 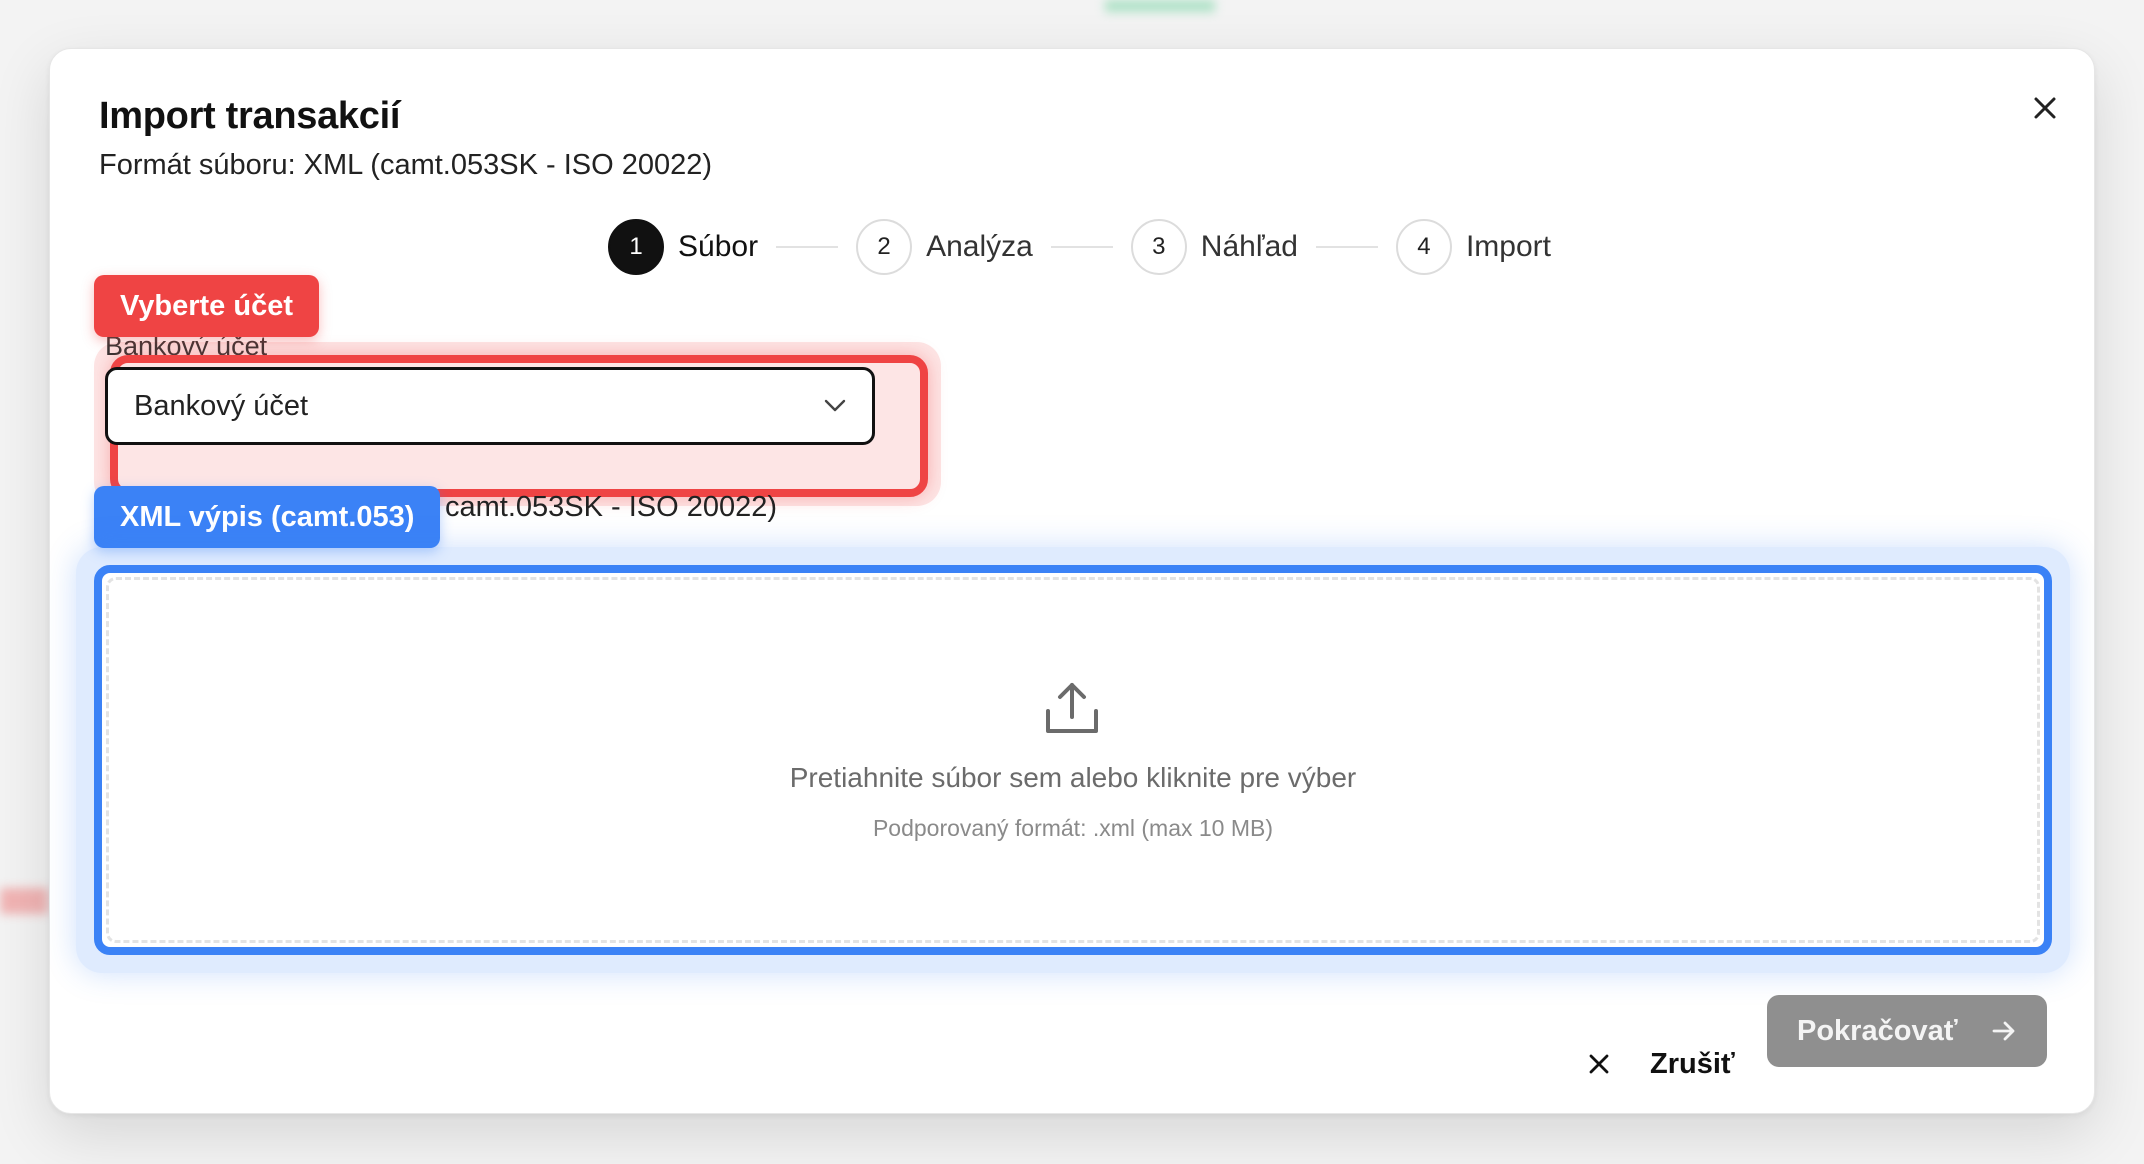 I want to click on background-error-mark, so click(x=24, y=901).